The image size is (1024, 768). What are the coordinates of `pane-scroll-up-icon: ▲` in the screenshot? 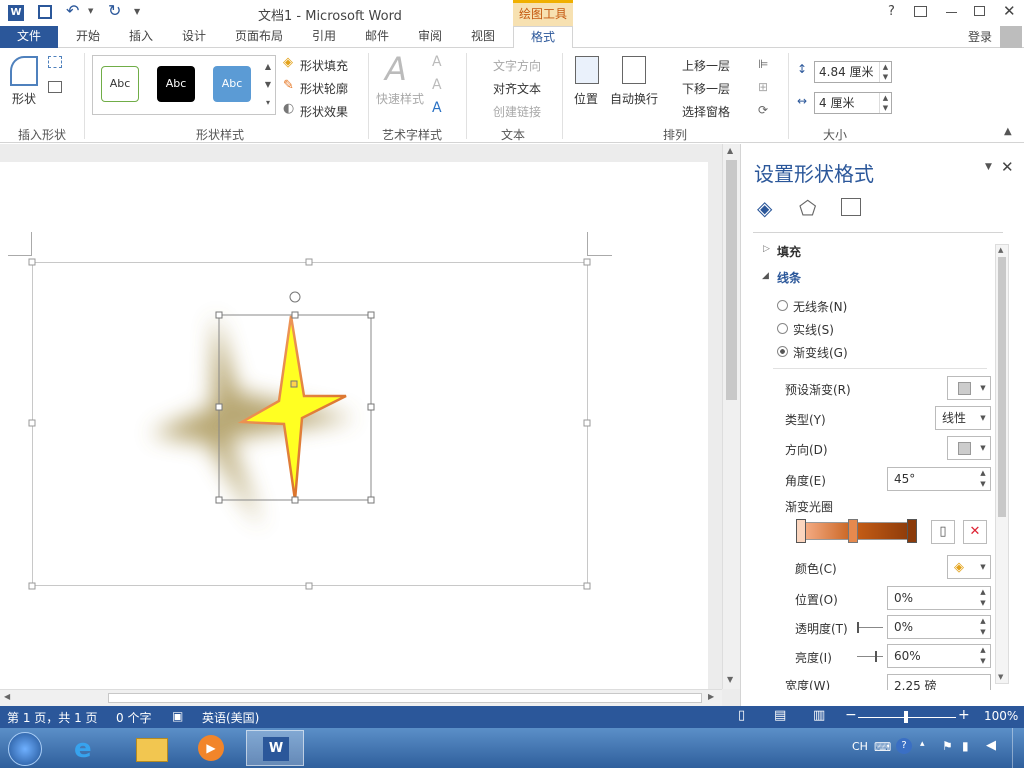 It's located at (1000, 250).